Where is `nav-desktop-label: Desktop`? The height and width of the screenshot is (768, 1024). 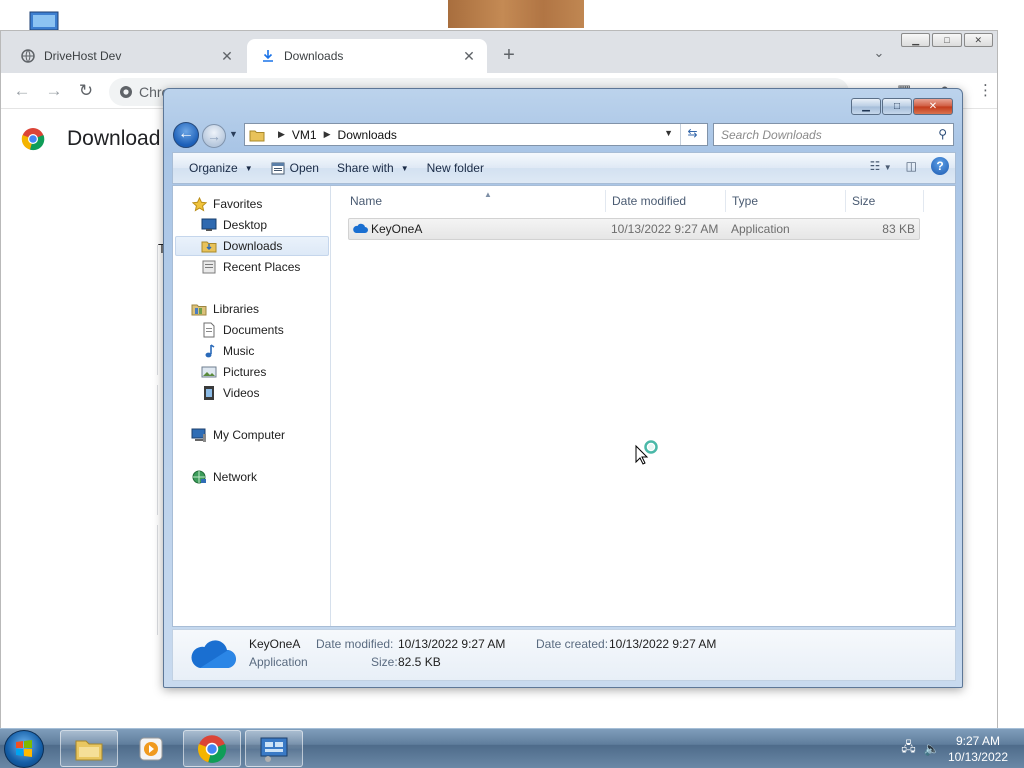
nav-desktop-label: Desktop is located at coordinates (245, 225).